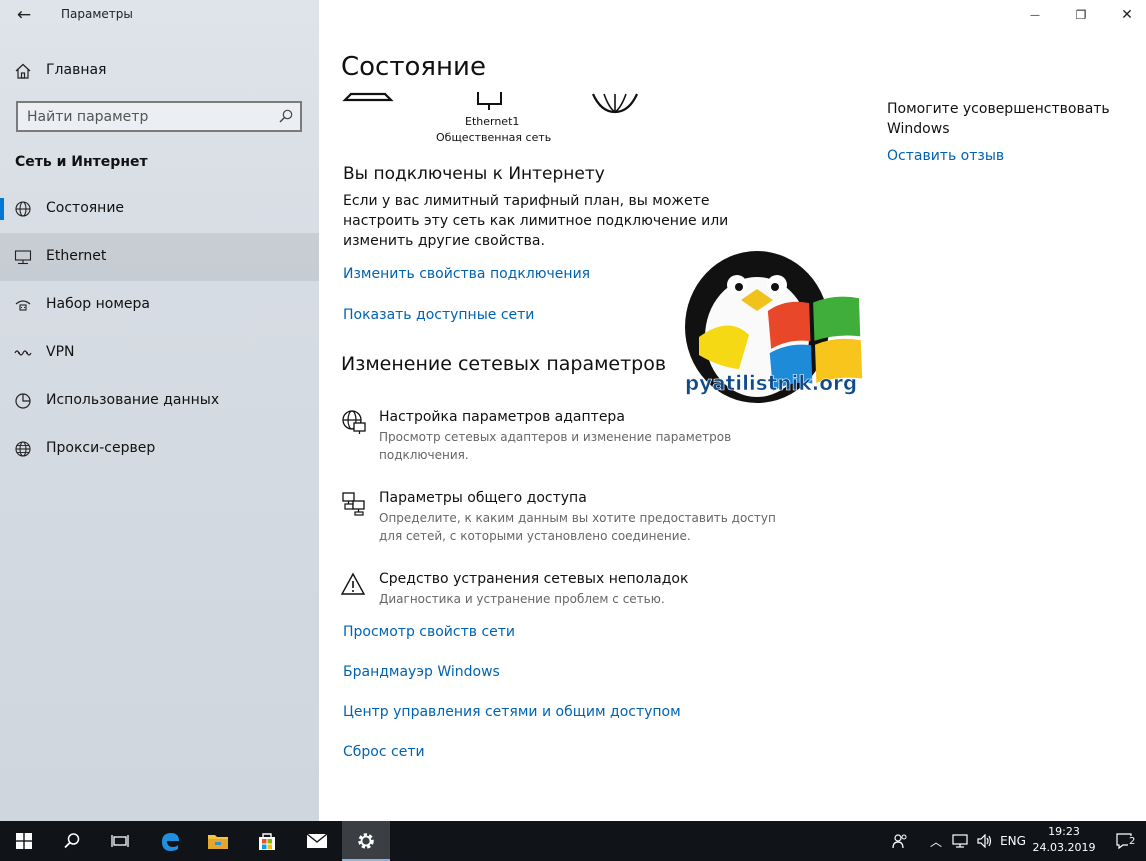 This screenshot has width=1146, height=861. I want to click on back-button: ←, so click(24, 15).